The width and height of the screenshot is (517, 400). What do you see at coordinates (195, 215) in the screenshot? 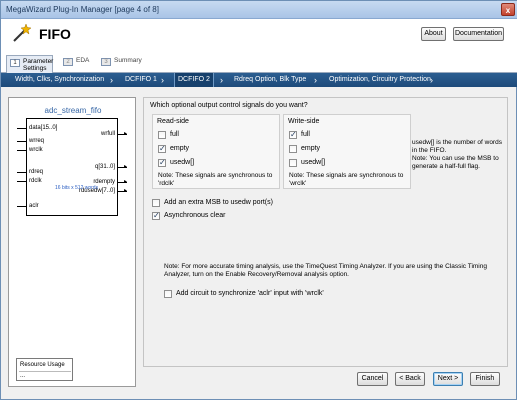
I see `async-clear-label: Asynchronous clear` at bounding box center [195, 215].